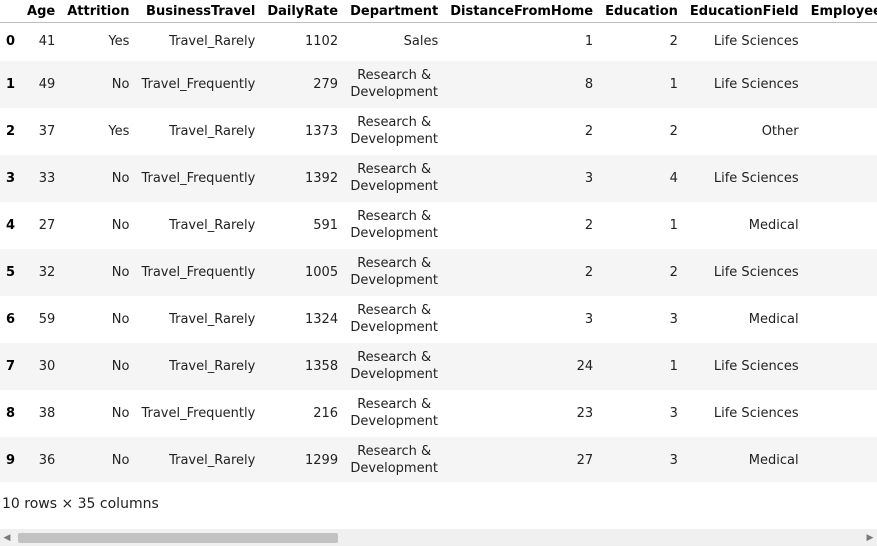 This screenshot has height=547, width=877. What do you see at coordinates (11, 178) in the screenshot?
I see `row-index: 3` at bounding box center [11, 178].